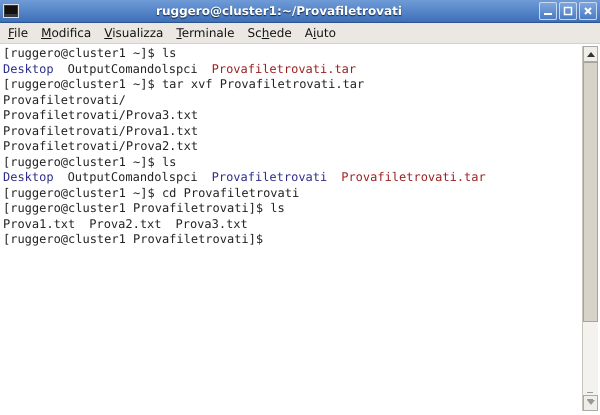 The width and height of the screenshot is (600, 415). Describe the element at coordinates (64, 100) in the screenshot. I see `terminal-text: Provafiletrovati/` at that location.